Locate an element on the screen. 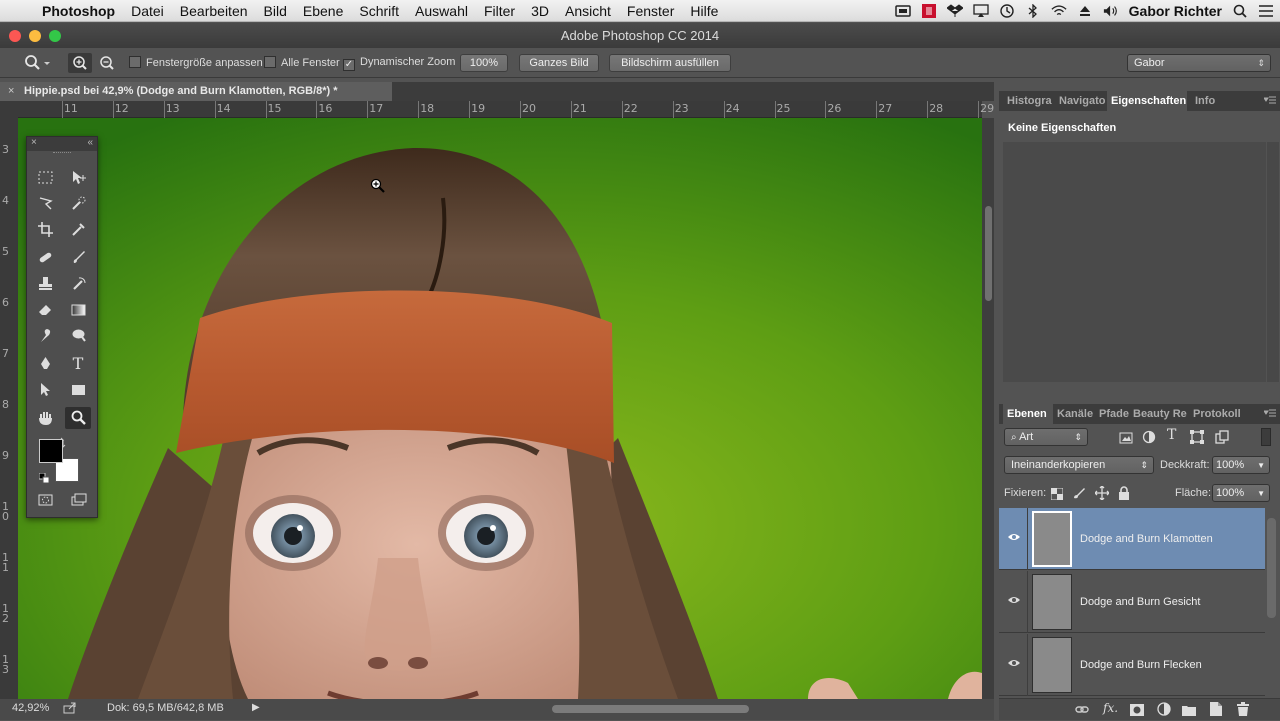  layer-row: Dodge and Burn Klamotten is located at coordinates (1132, 539).